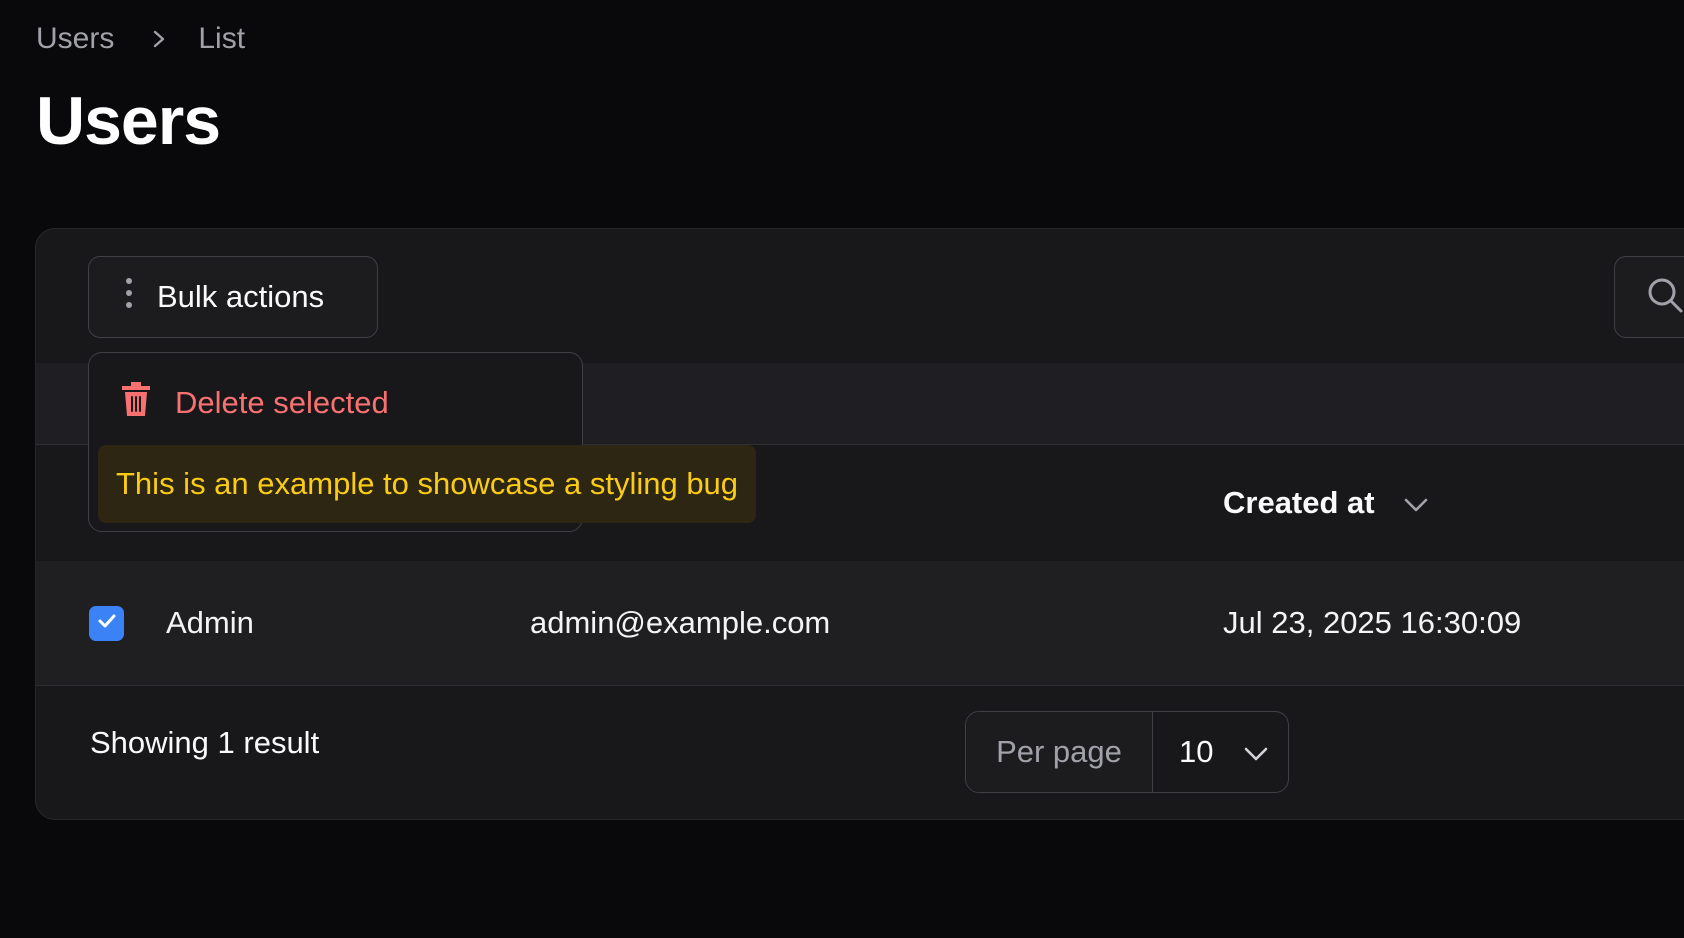 The width and height of the screenshot is (1684, 938). I want to click on cell-created-at: Jul 23, 2025 16:30:09, so click(1372, 622).